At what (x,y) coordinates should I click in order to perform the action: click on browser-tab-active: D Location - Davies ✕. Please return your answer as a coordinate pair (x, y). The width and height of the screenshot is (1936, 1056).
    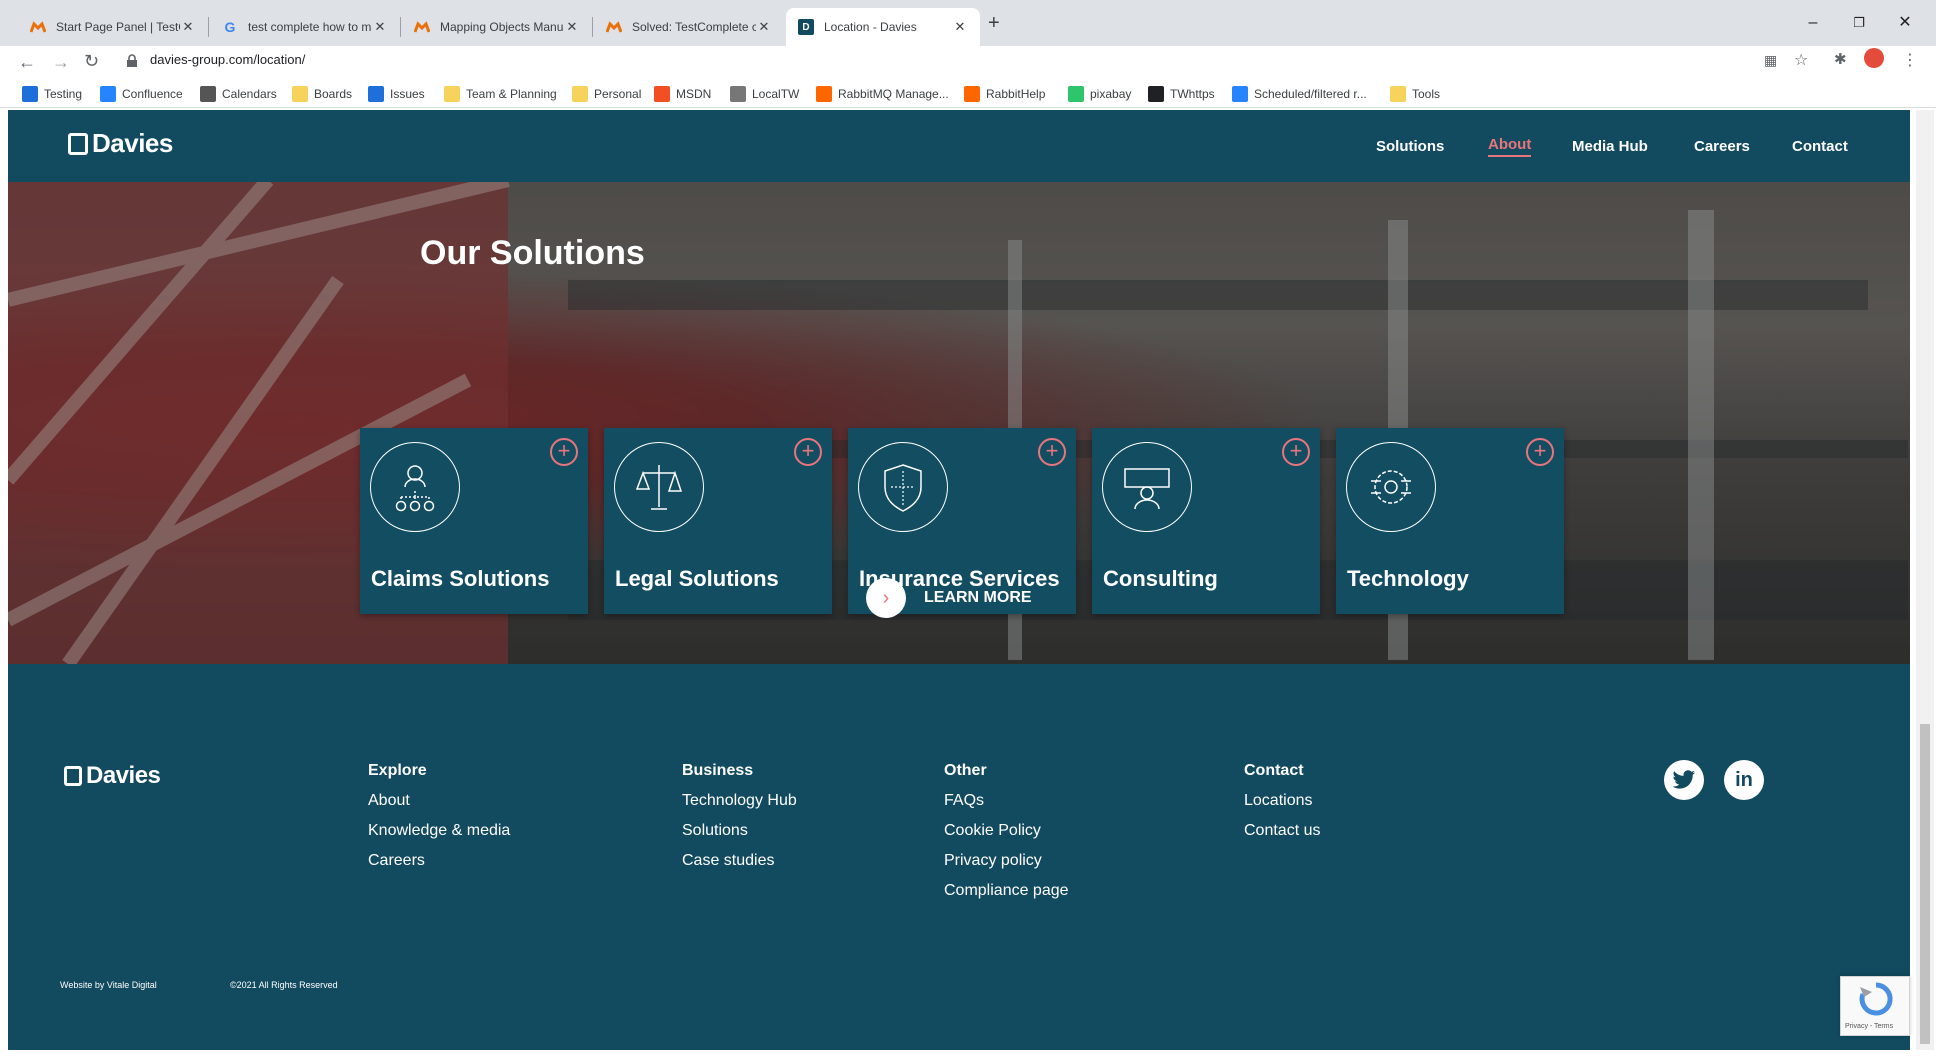
    Looking at the image, I should click on (883, 27).